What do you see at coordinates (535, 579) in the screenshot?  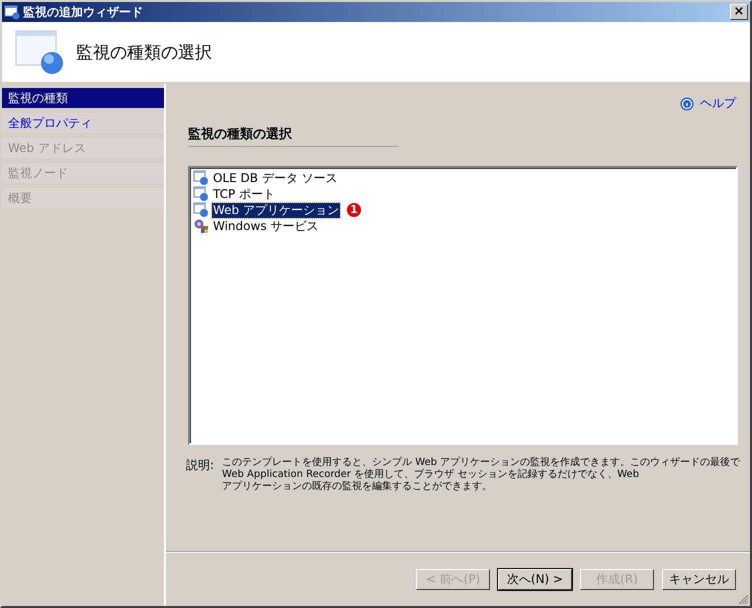 I see `wizard-button: 次へ(N) >` at bounding box center [535, 579].